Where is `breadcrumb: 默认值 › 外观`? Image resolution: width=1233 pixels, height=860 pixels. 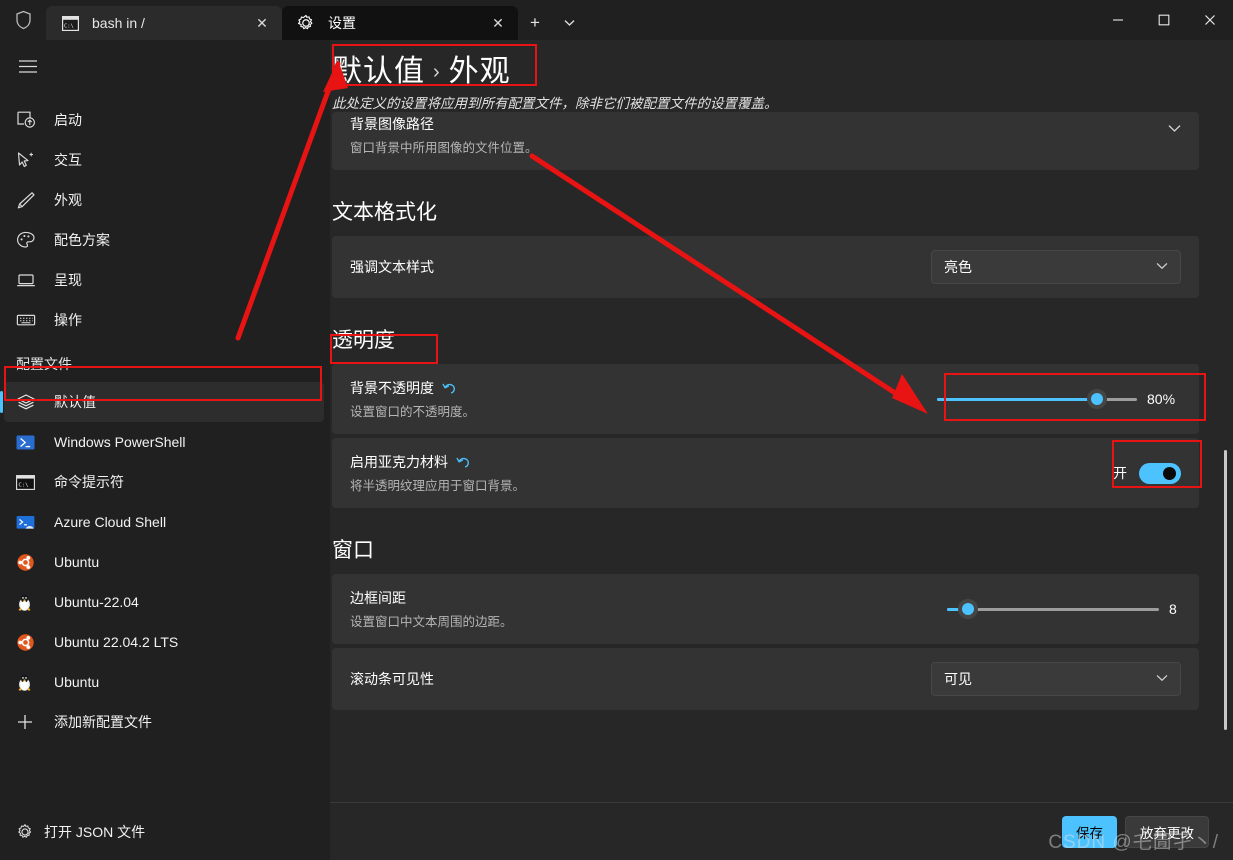
breadcrumb: 默认值 › 外观 is located at coordinates (765, 68).